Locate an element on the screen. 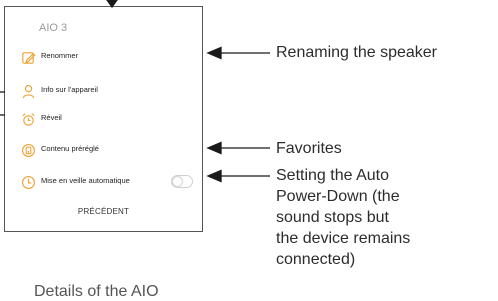  rename-arrow-head is located at coordinates (214, 53).